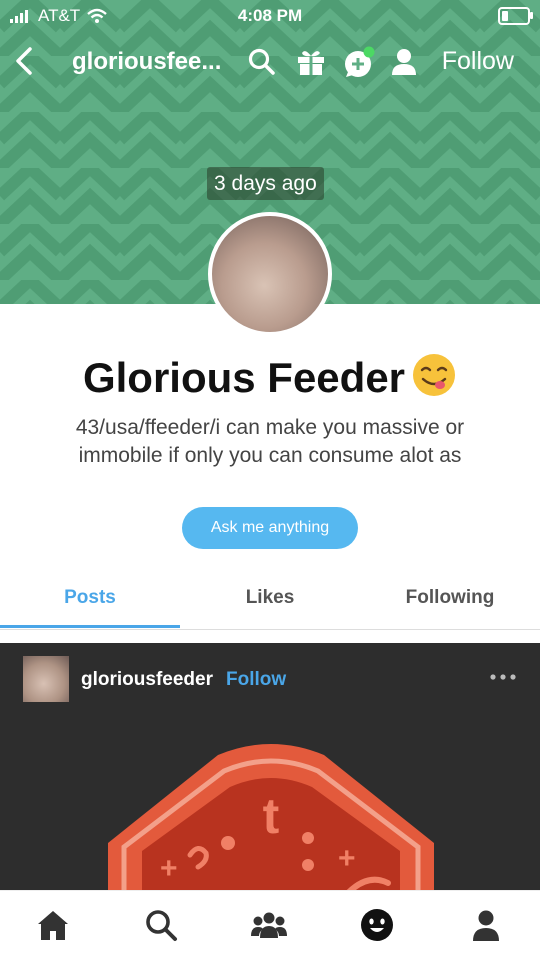 Image resolution: width=540 pixels, height=961 pixels. Describe the element at coordinates (262, 62) in the screenshot. I see `search-icon` at that location.